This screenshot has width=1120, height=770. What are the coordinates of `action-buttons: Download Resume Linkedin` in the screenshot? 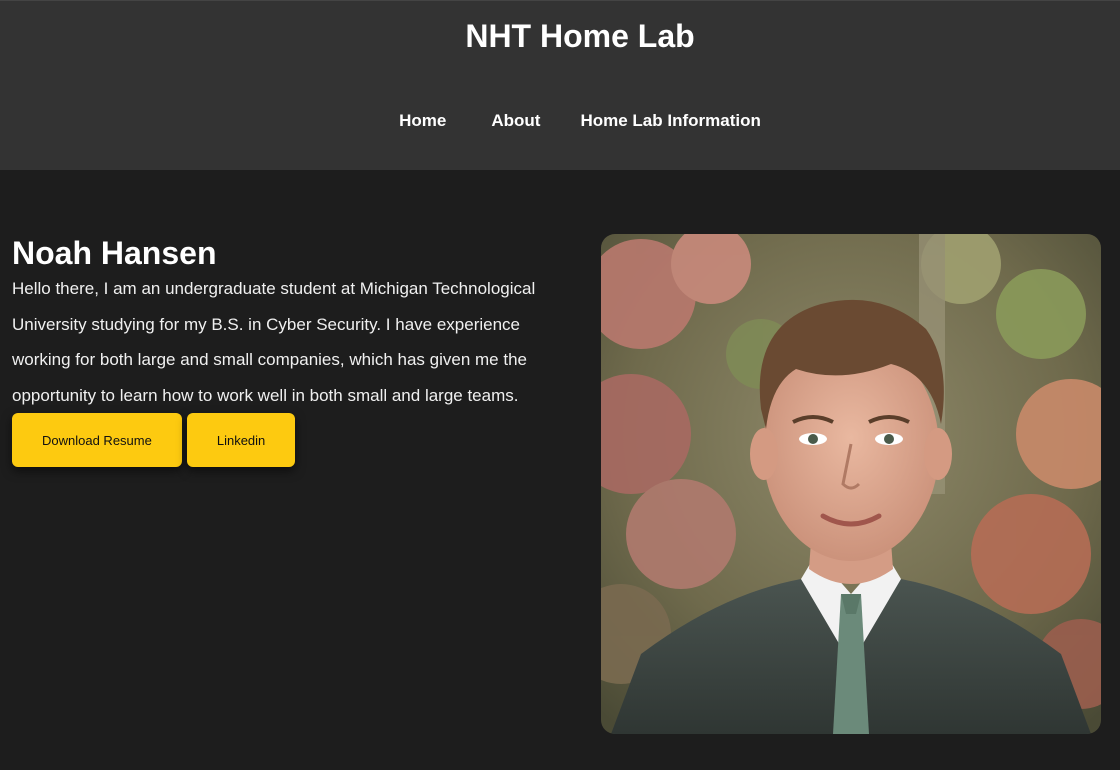 It's located at (154, 440).